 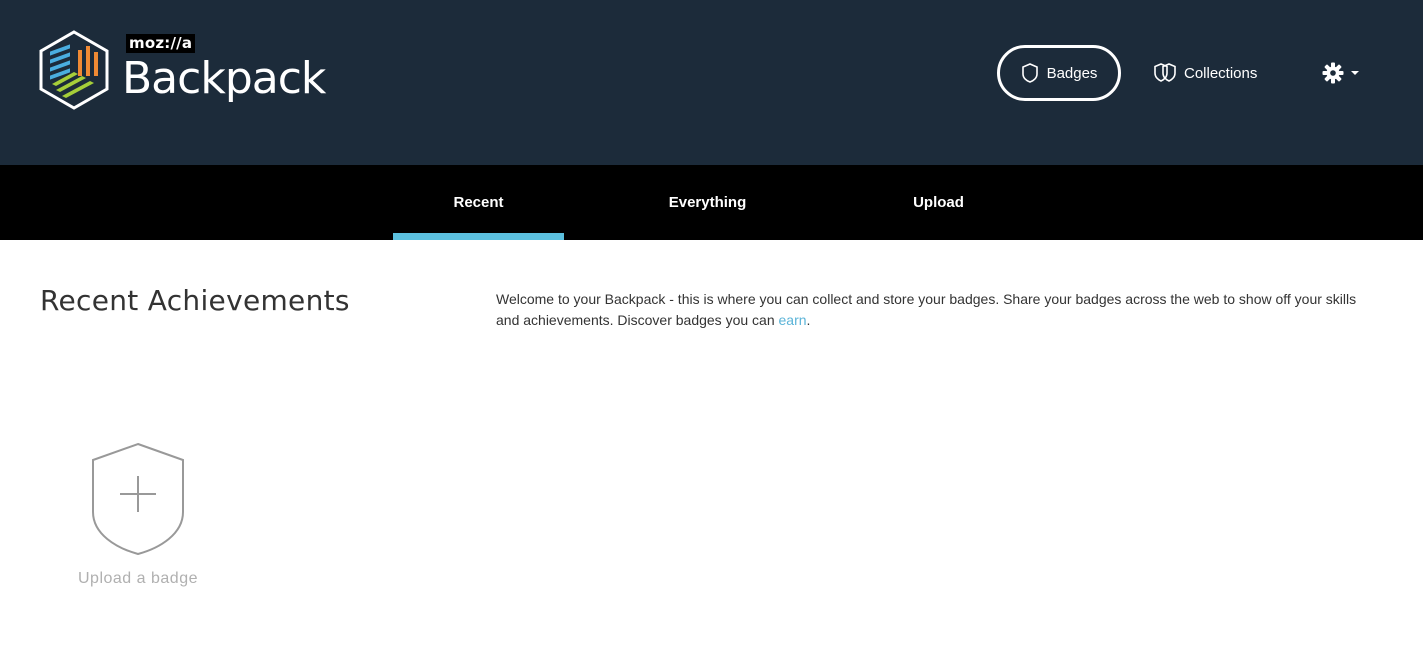 I want to click on shield-icon, so click(x=1030, y=73).